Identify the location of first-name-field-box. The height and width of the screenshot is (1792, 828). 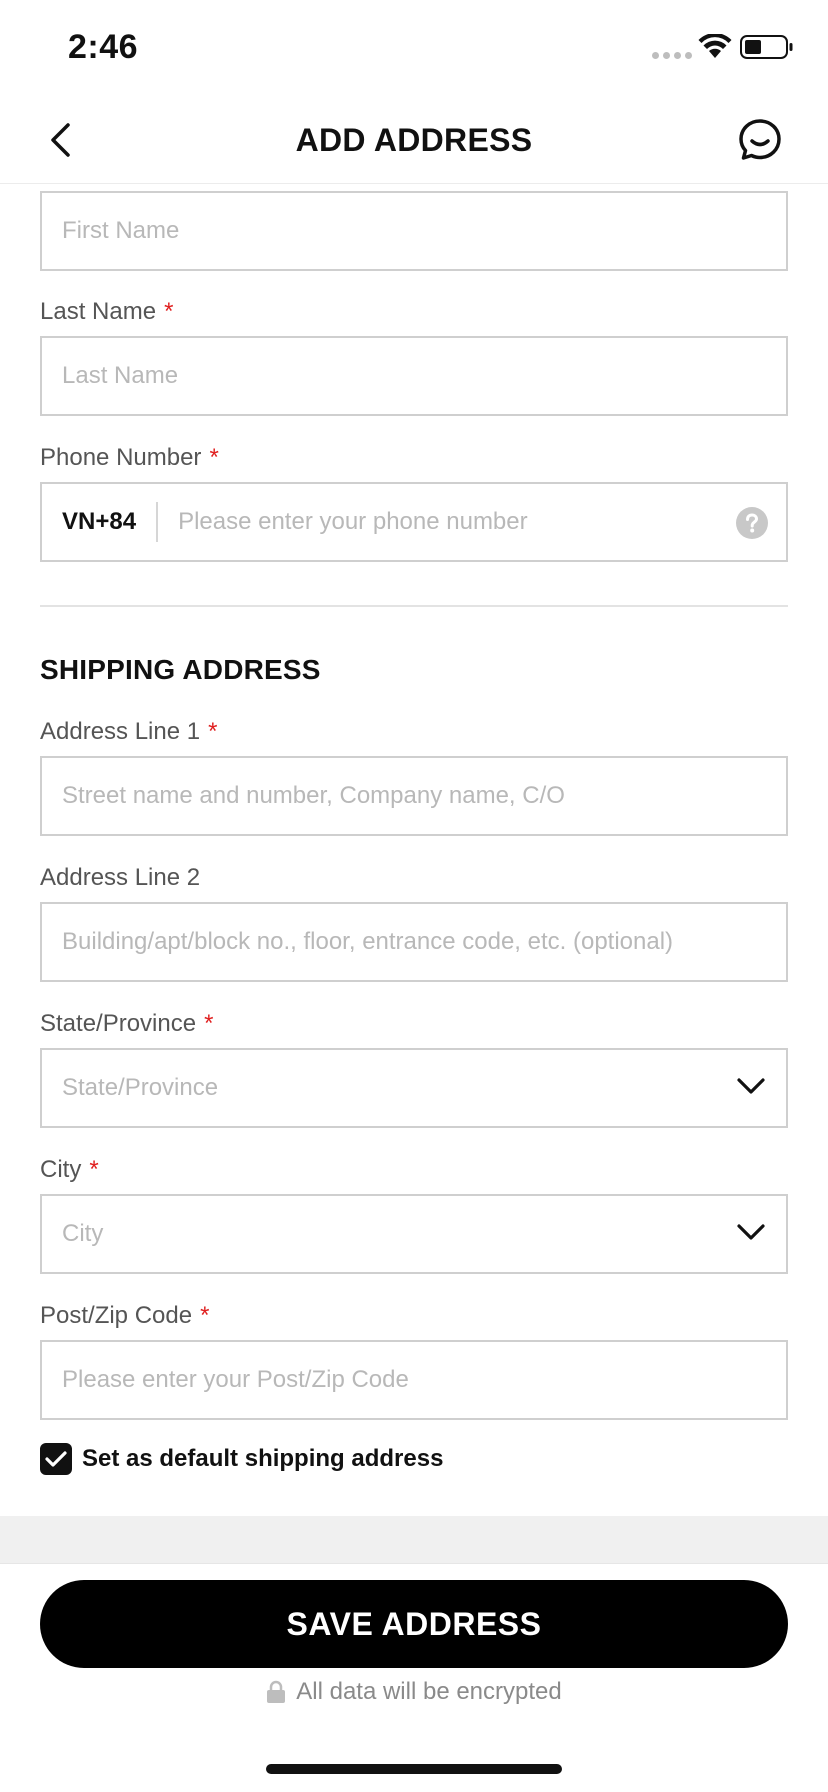
(414, 231).